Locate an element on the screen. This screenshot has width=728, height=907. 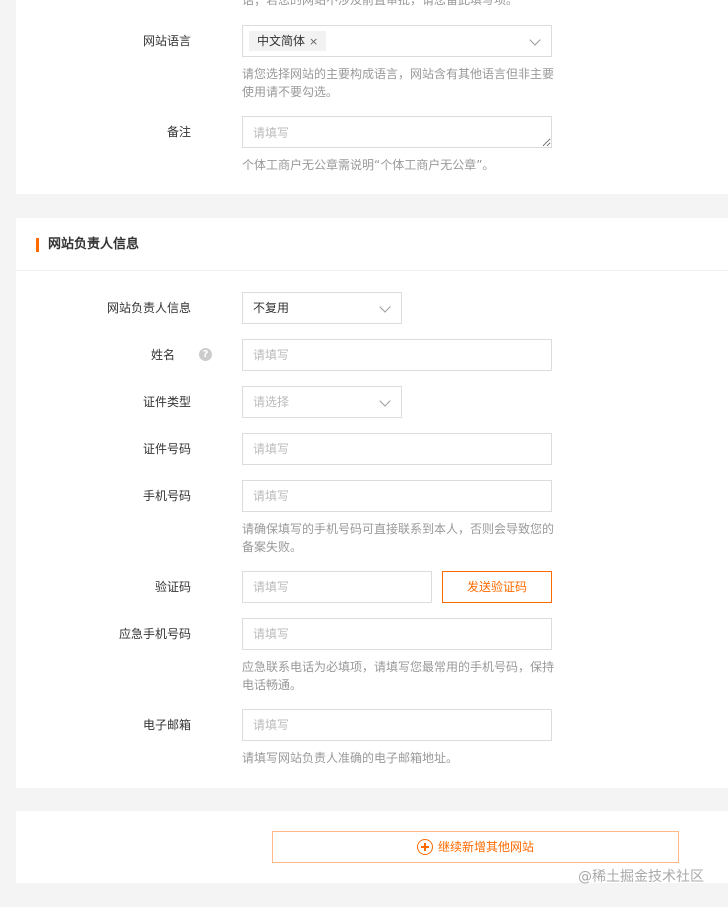
approval-help-text: 话；若您的网站不涉及前置审批，请您留此填写项。 is located at coordinates (380, 3).